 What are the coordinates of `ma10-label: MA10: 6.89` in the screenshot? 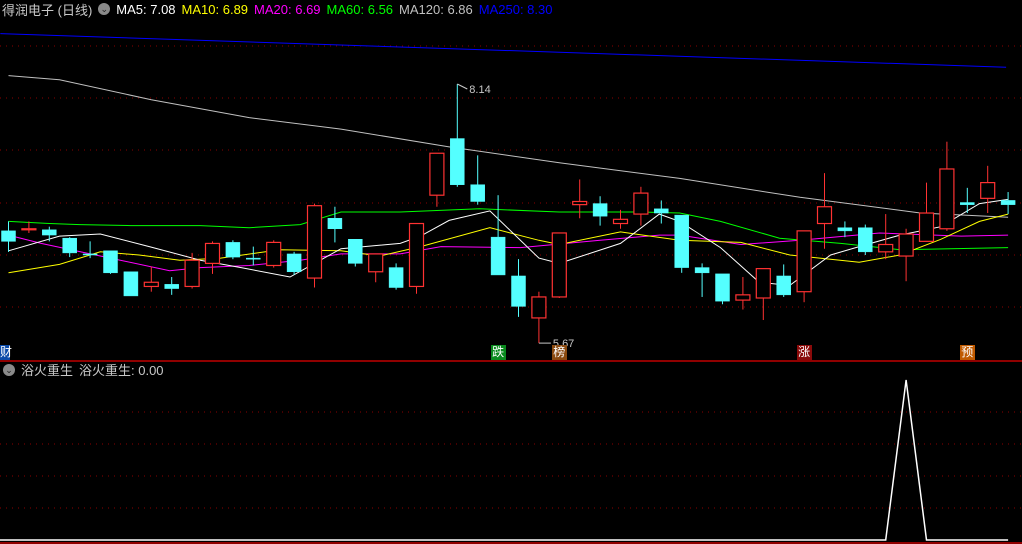 It's located at (215, 9).